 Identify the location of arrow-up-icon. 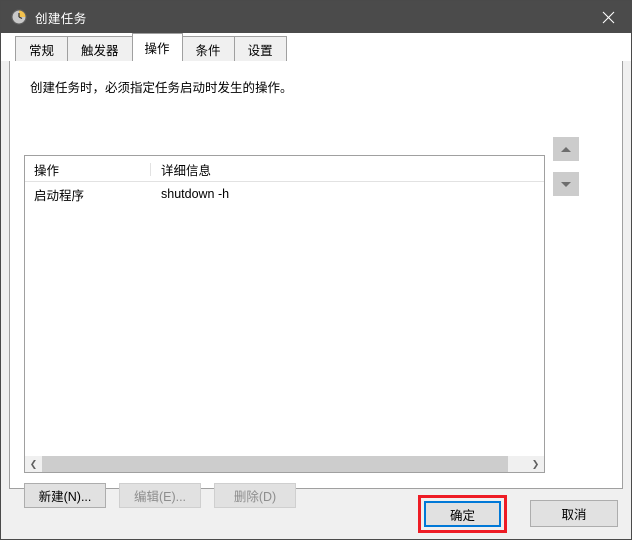
(566, 149).